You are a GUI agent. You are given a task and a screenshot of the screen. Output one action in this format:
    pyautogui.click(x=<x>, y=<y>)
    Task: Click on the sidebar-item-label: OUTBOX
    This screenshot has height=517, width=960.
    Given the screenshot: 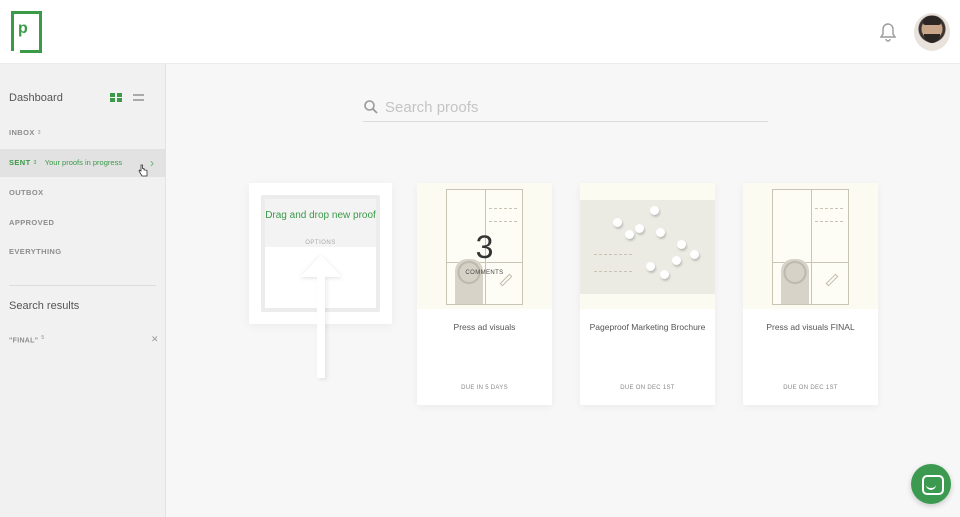 What is the action you would take?
    pyautogui.click(x=26, y=192)
    